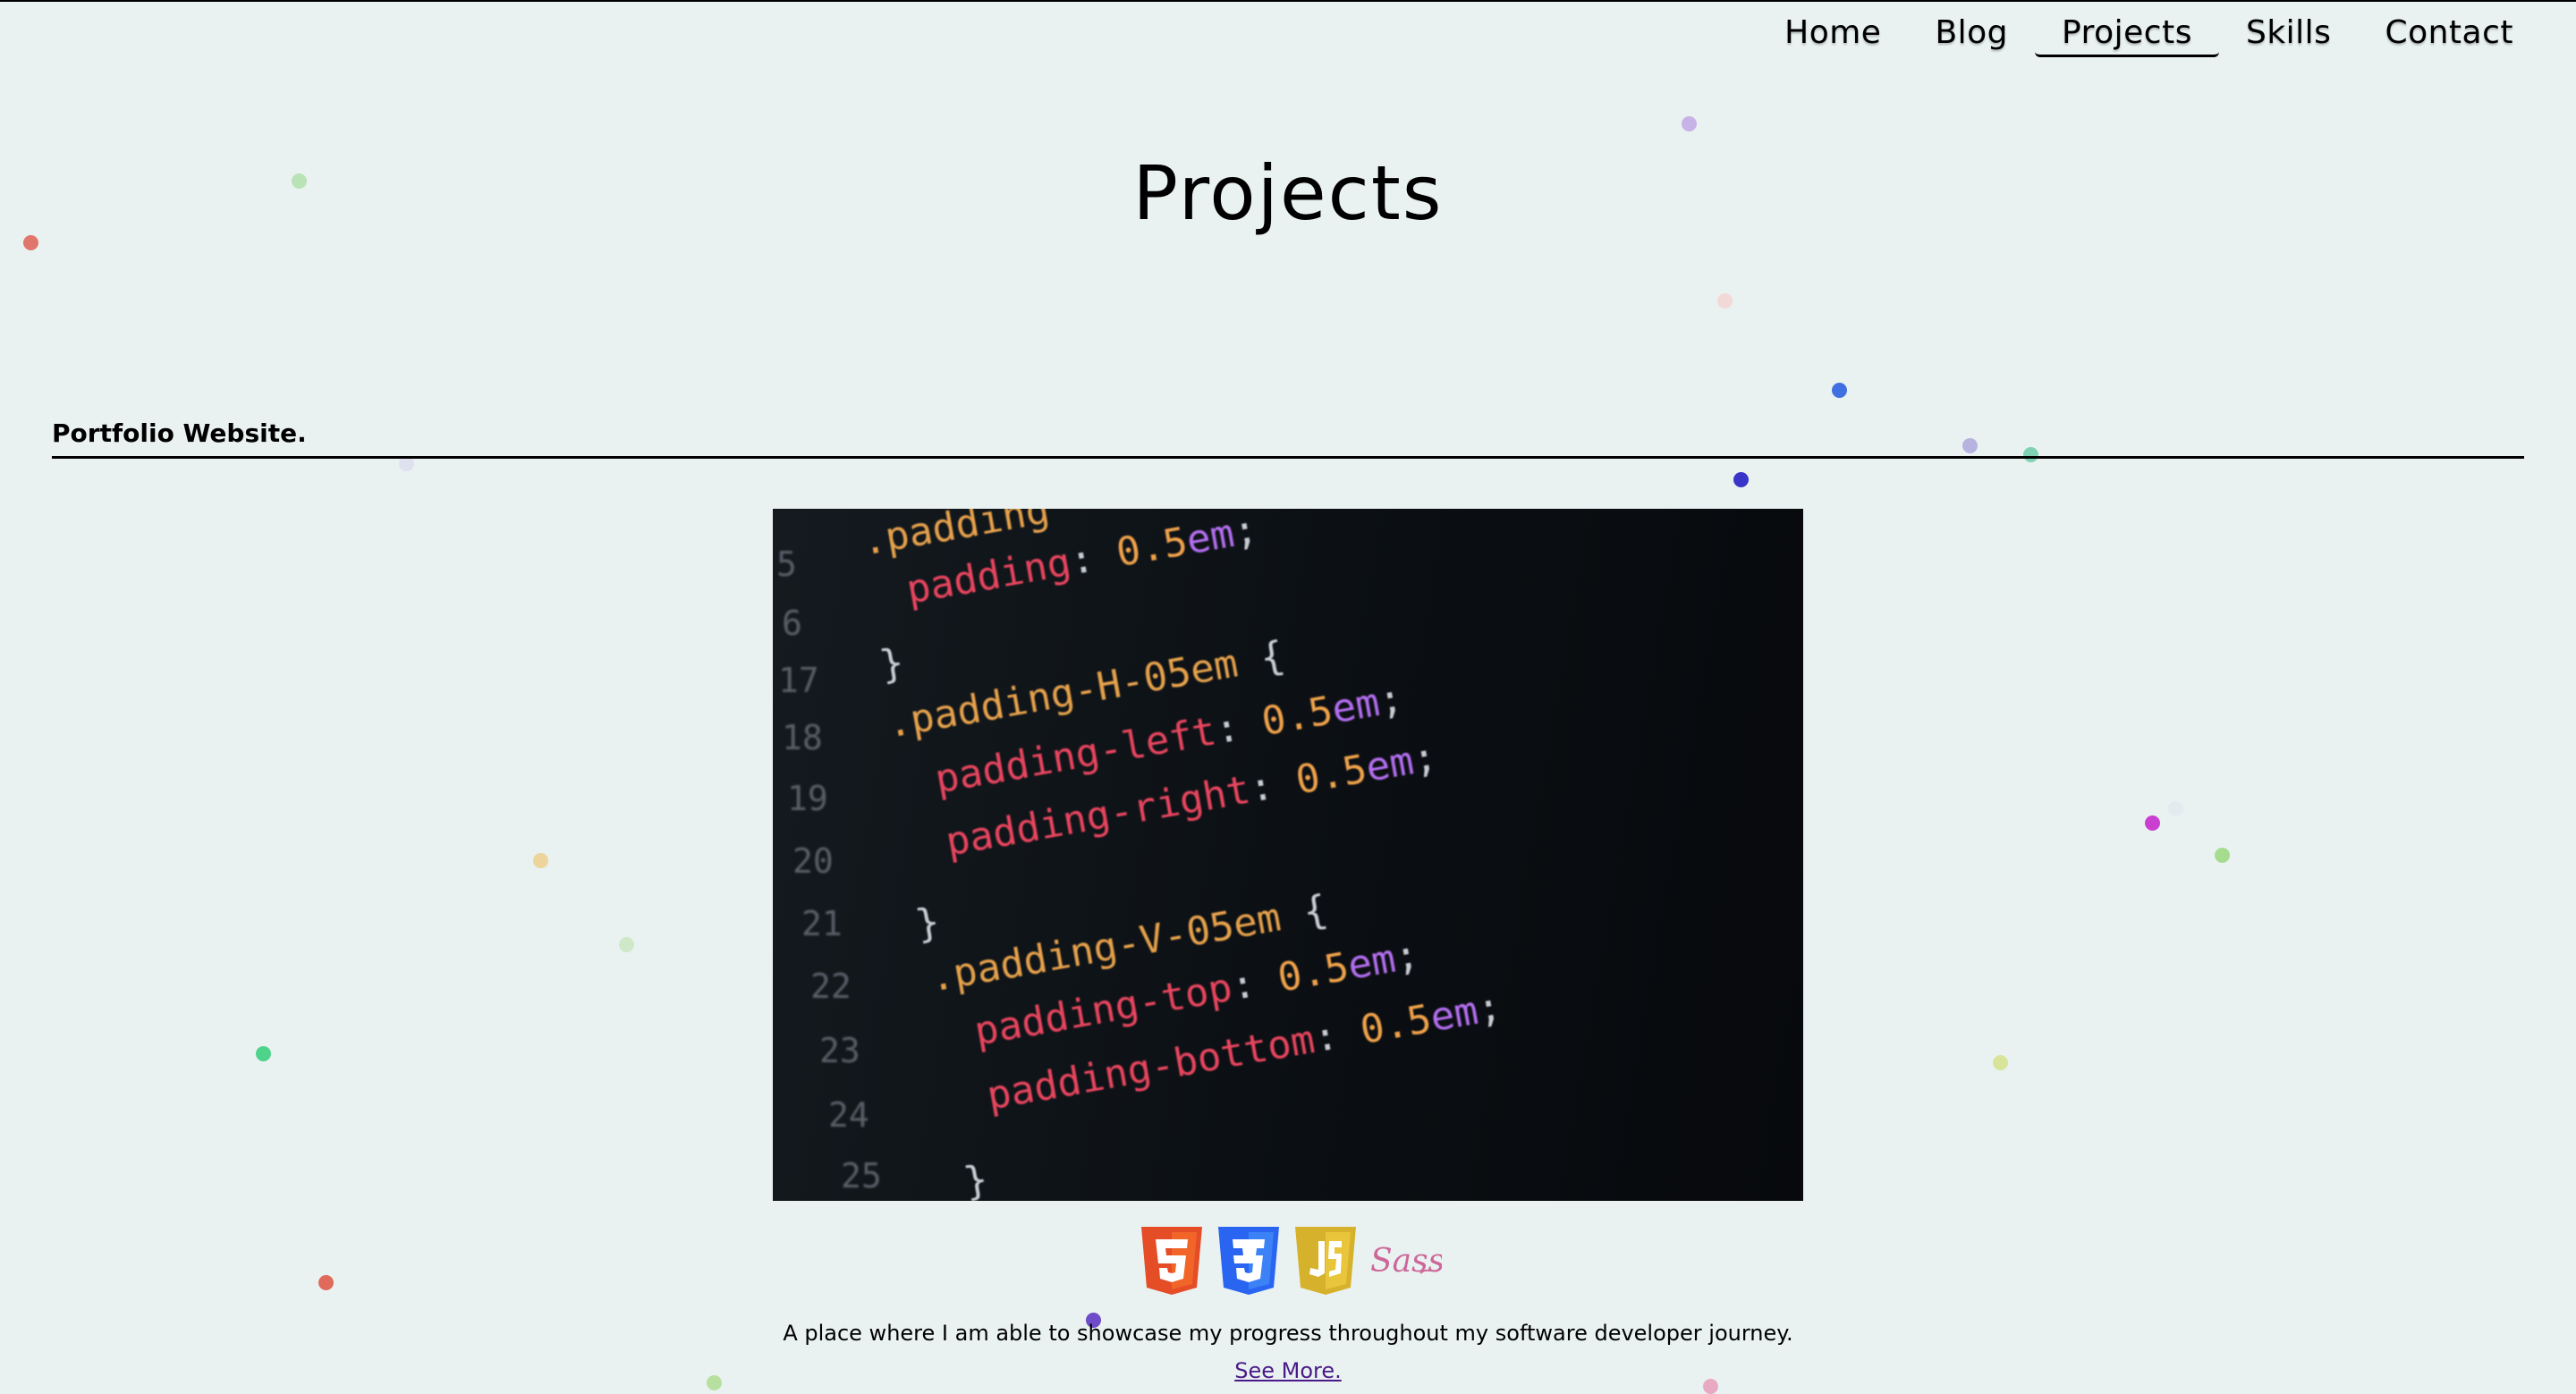 The width and height of the screenshot is (2576, 1394). I want to click on line-number: 17, so click(798, 680).